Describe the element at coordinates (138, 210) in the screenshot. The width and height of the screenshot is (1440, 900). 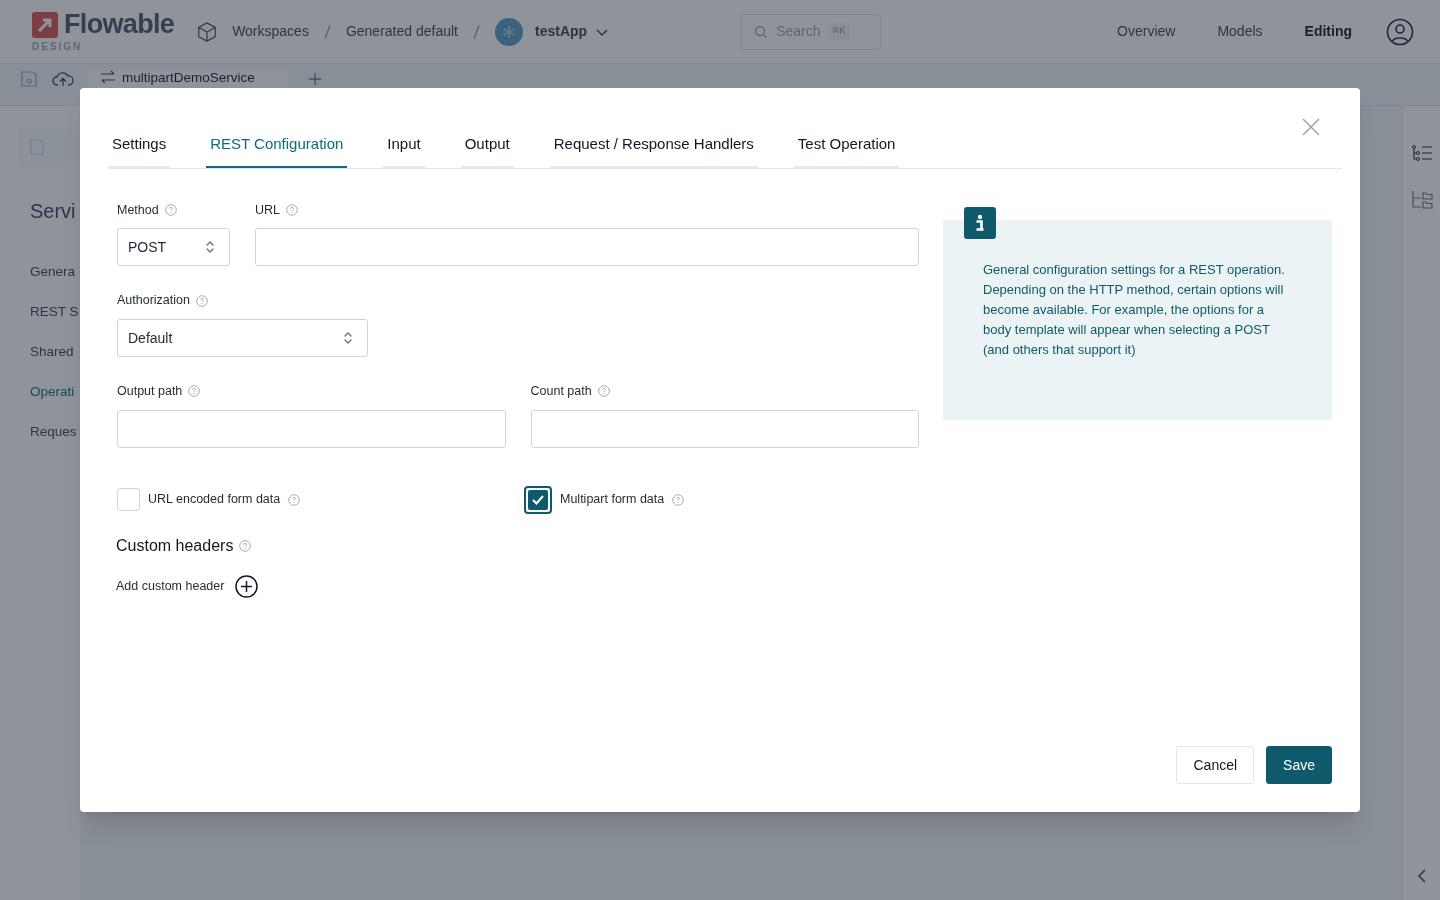
I see `field-label: Method` at that location.